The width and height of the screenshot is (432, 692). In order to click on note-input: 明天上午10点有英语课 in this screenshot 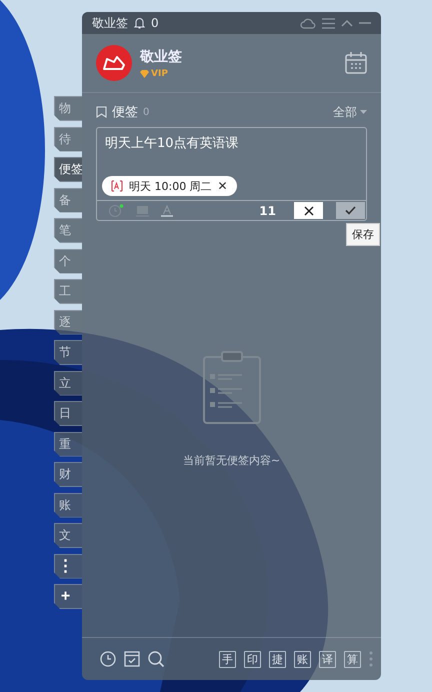, I will do `click(231, 149)`.